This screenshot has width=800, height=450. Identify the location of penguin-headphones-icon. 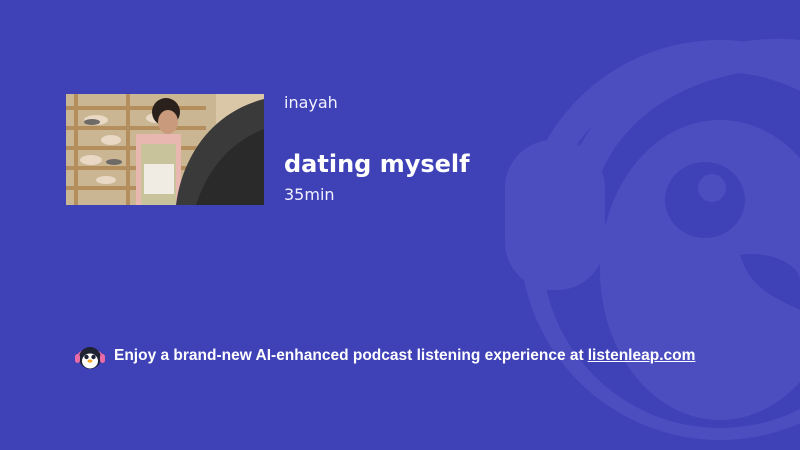
(90, 356).